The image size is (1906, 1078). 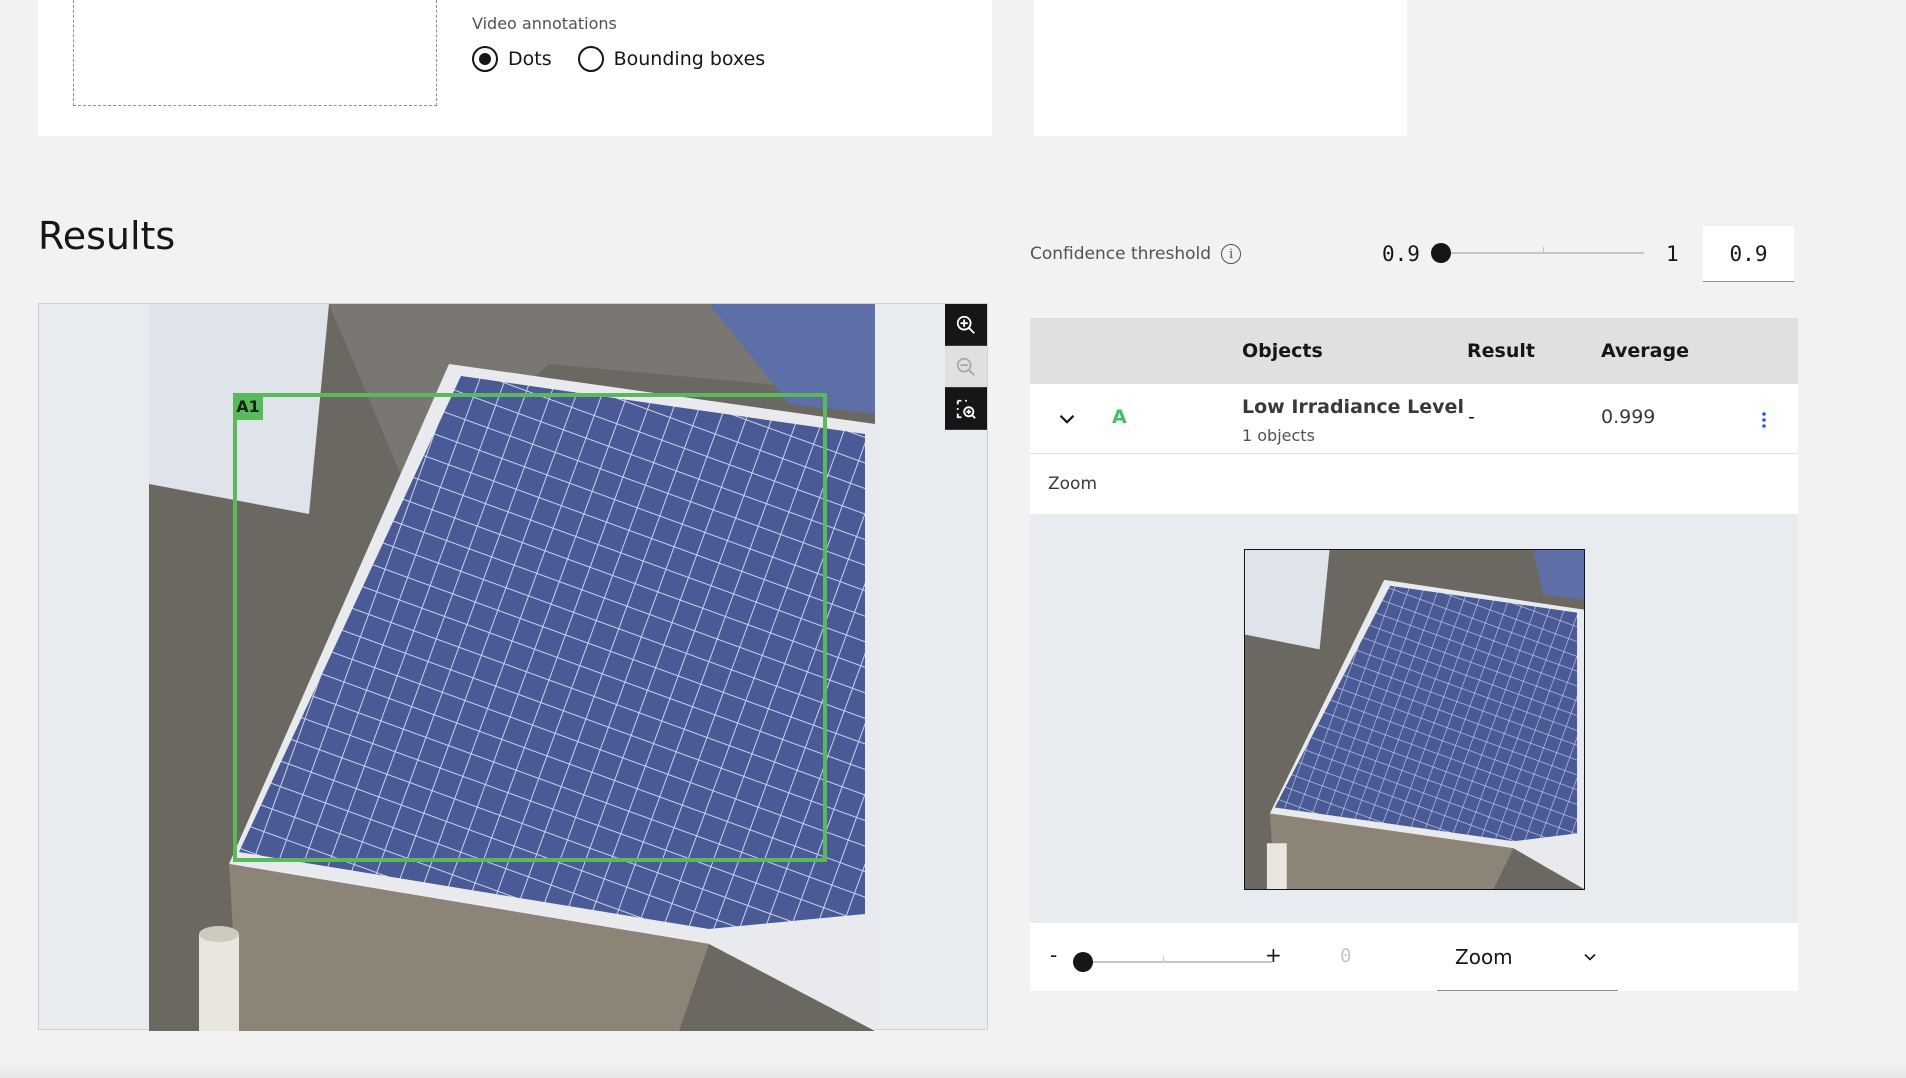 I want to click on row-group-letter: A, so click(x=1119, y=417).